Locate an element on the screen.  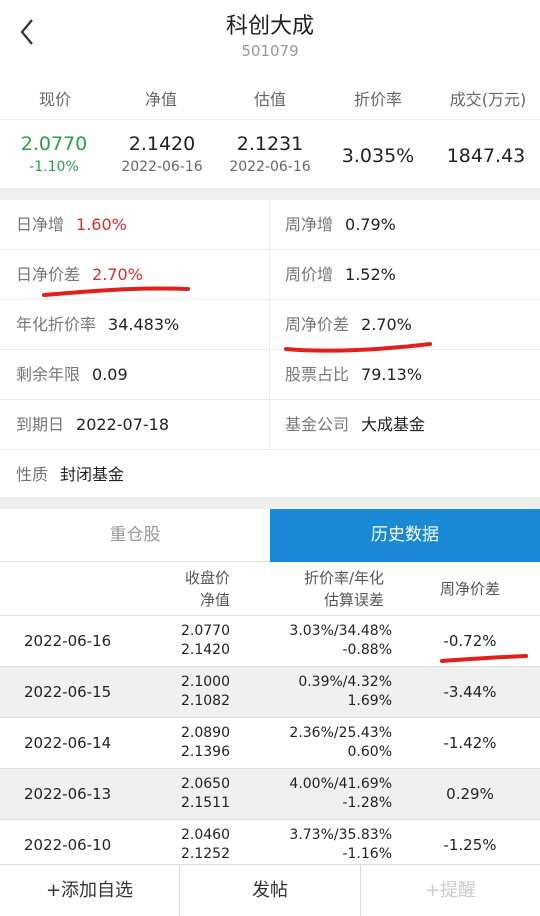
row-discount: 4.00%/41.69% -1.28% is located at coordinates (340, 794).